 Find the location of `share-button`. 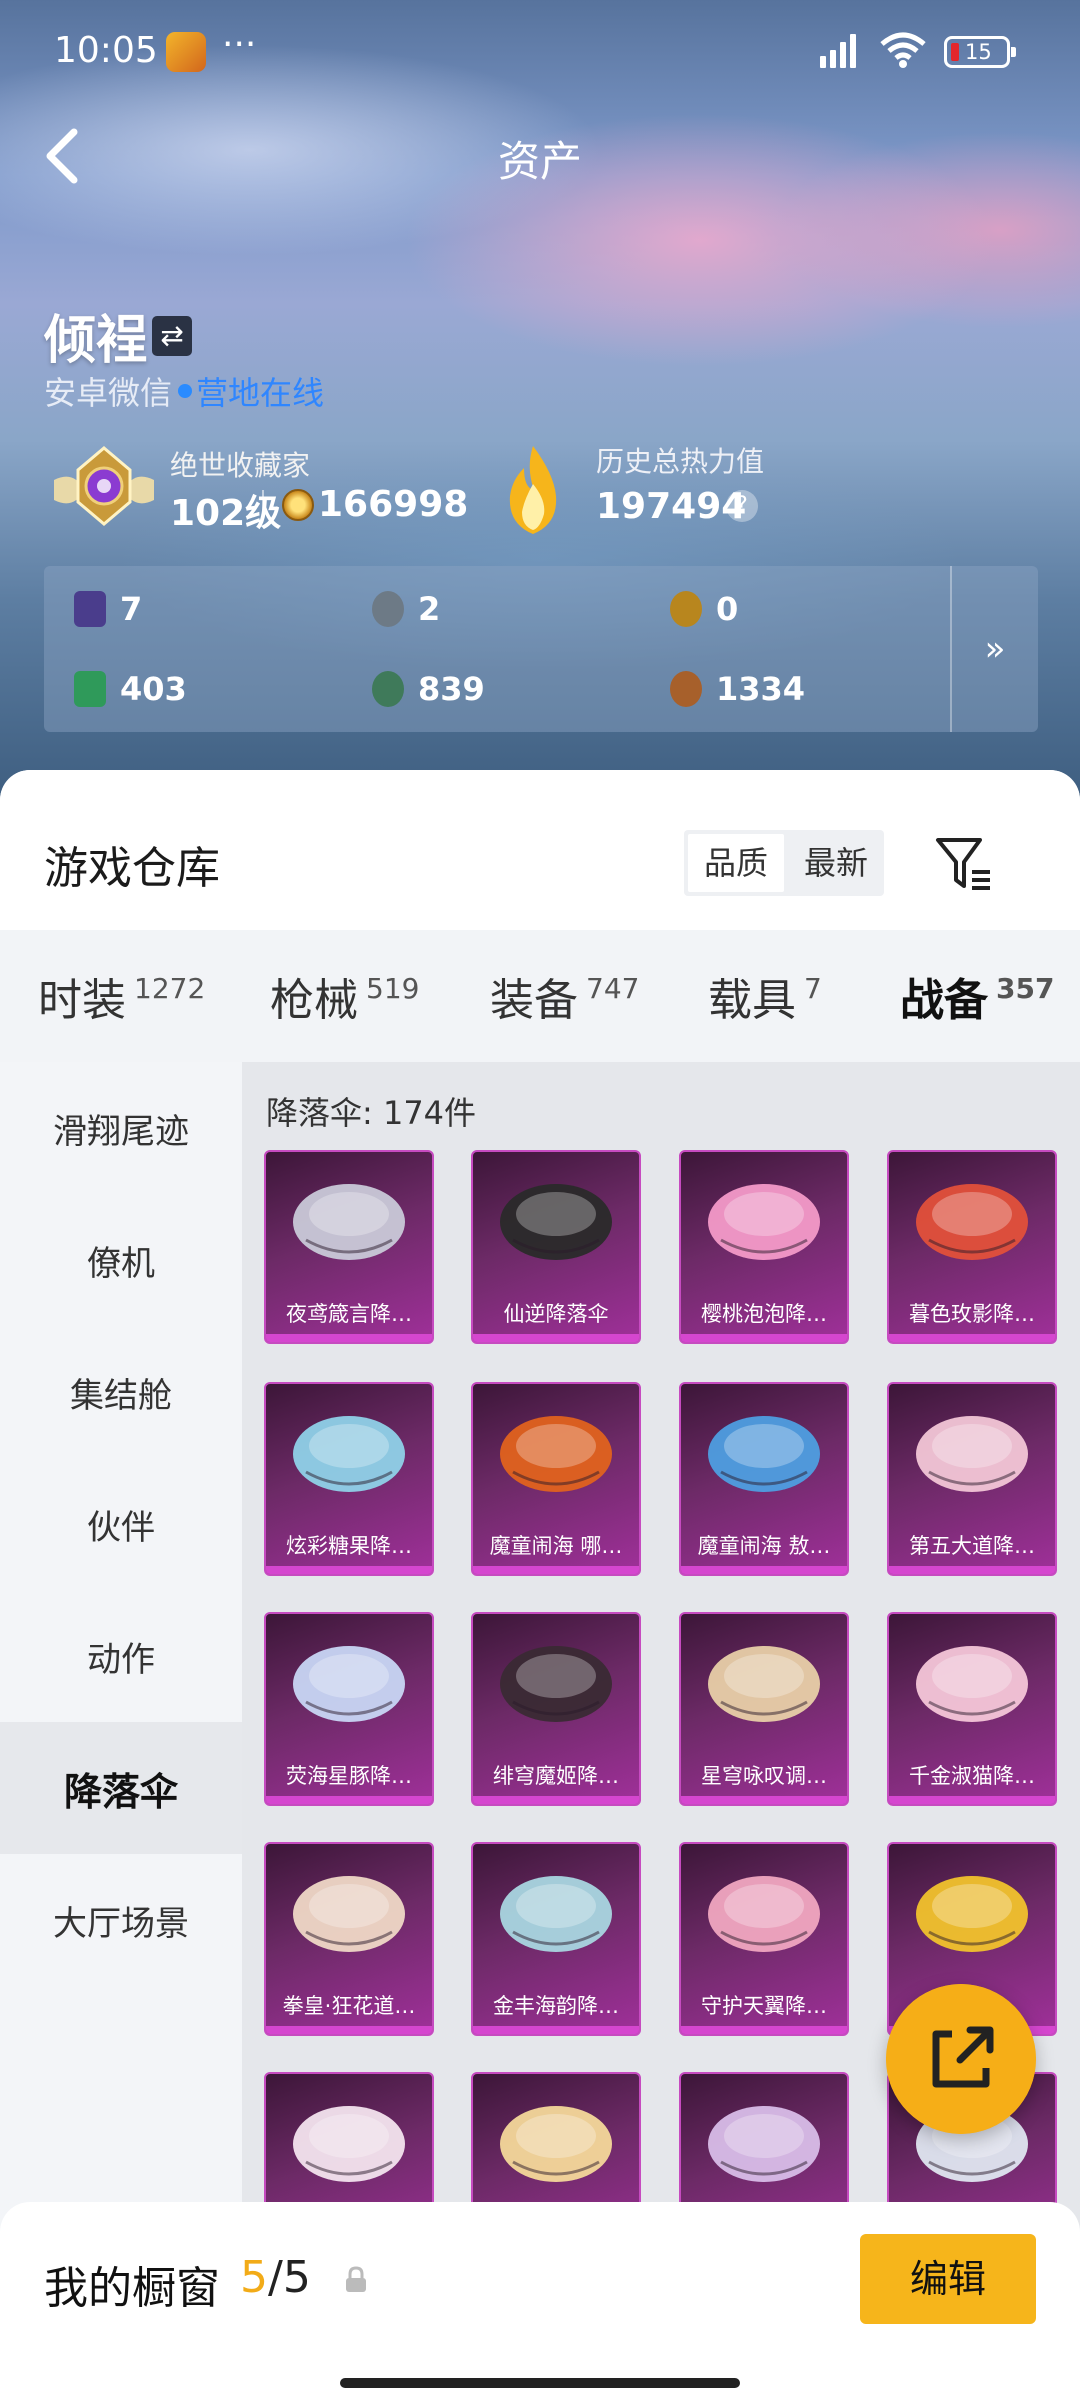

share-button is located at coordinates (961, 2059).